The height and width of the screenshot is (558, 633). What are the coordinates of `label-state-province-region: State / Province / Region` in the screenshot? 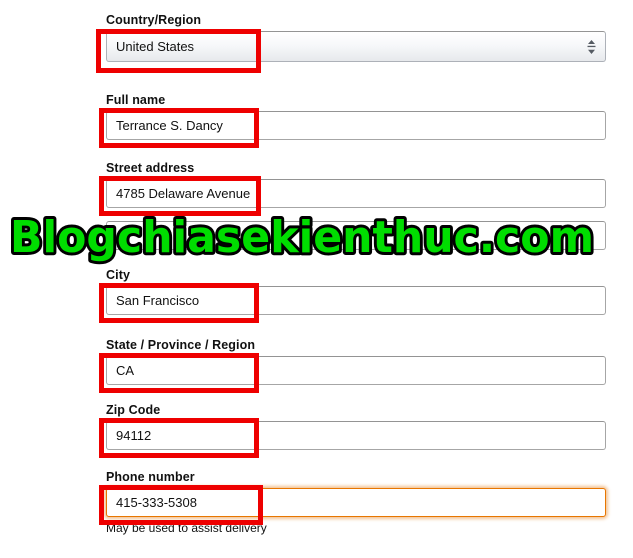 It's located at (181, 345).